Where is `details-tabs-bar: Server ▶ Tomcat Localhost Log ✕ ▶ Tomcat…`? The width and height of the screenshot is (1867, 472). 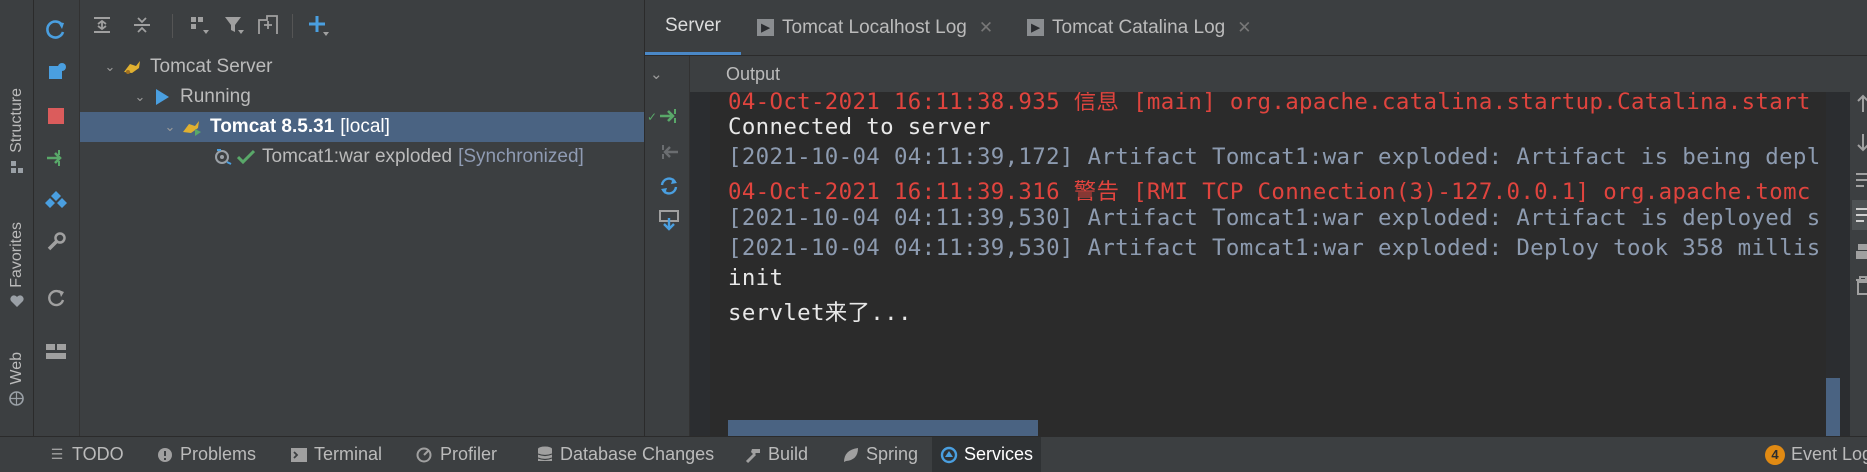 details-tabs-bar: Server ▶ Tomcat Localhost Log ✕ ▶ Tomcat… is located at coordinates (1256, 28).